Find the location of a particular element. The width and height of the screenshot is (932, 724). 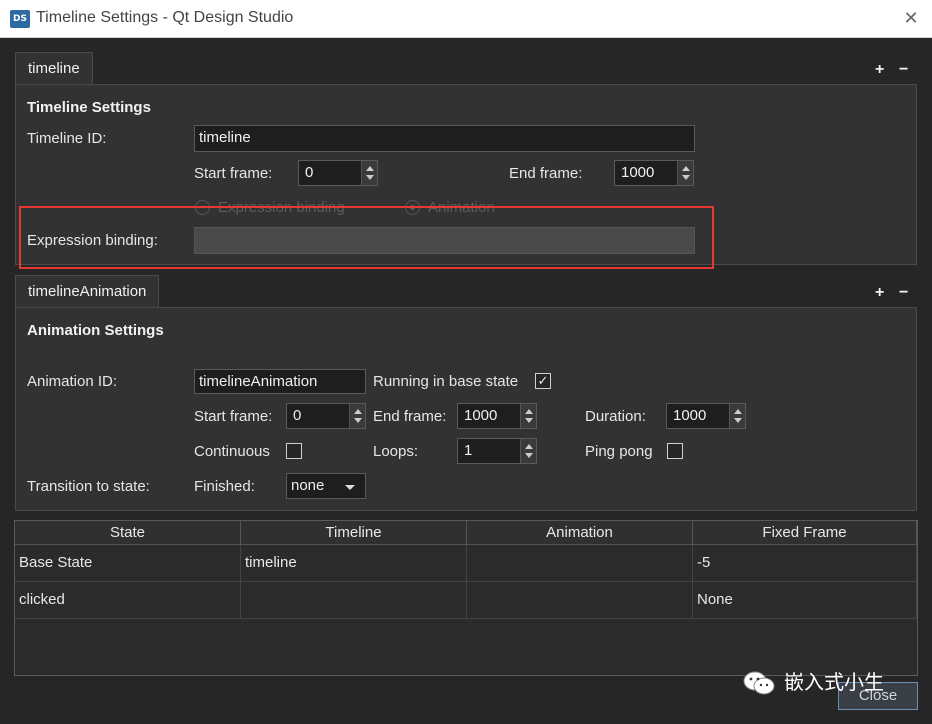

duration-spinbox: 1000 is located at coordinates (706, 416).